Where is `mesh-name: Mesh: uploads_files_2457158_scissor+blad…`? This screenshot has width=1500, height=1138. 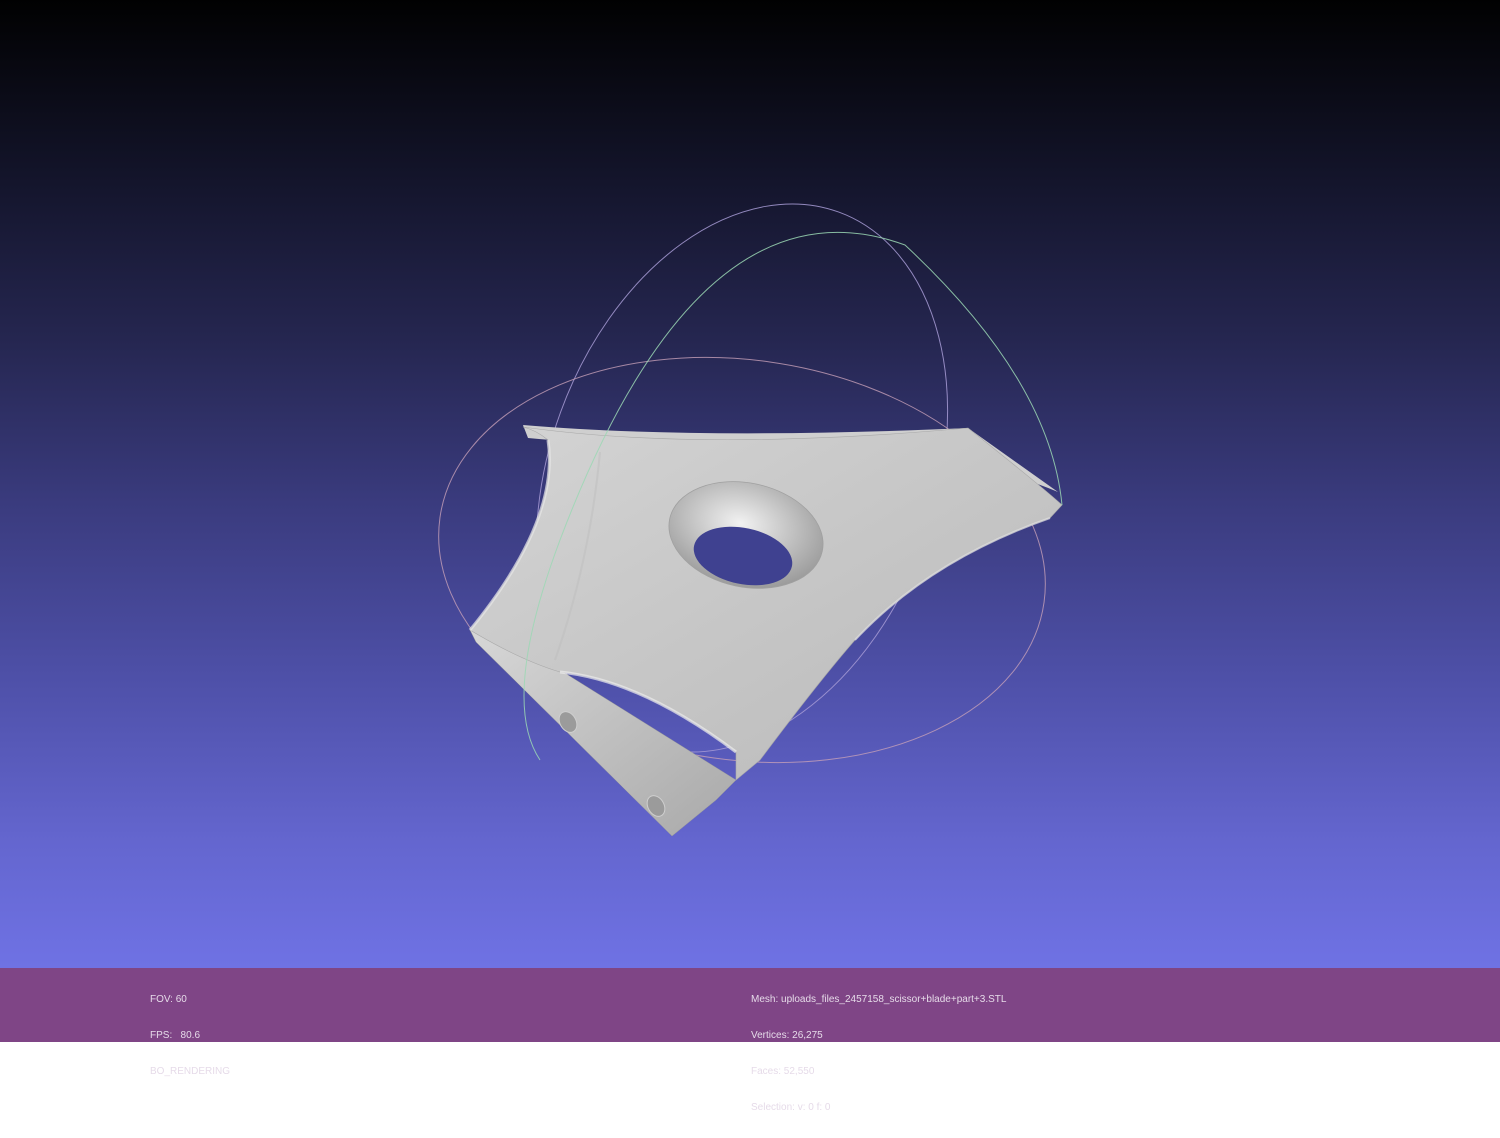
mesh-name: Mesh: uploads_files_2457158_scissor+blad… is located at coordinates (879, 999).